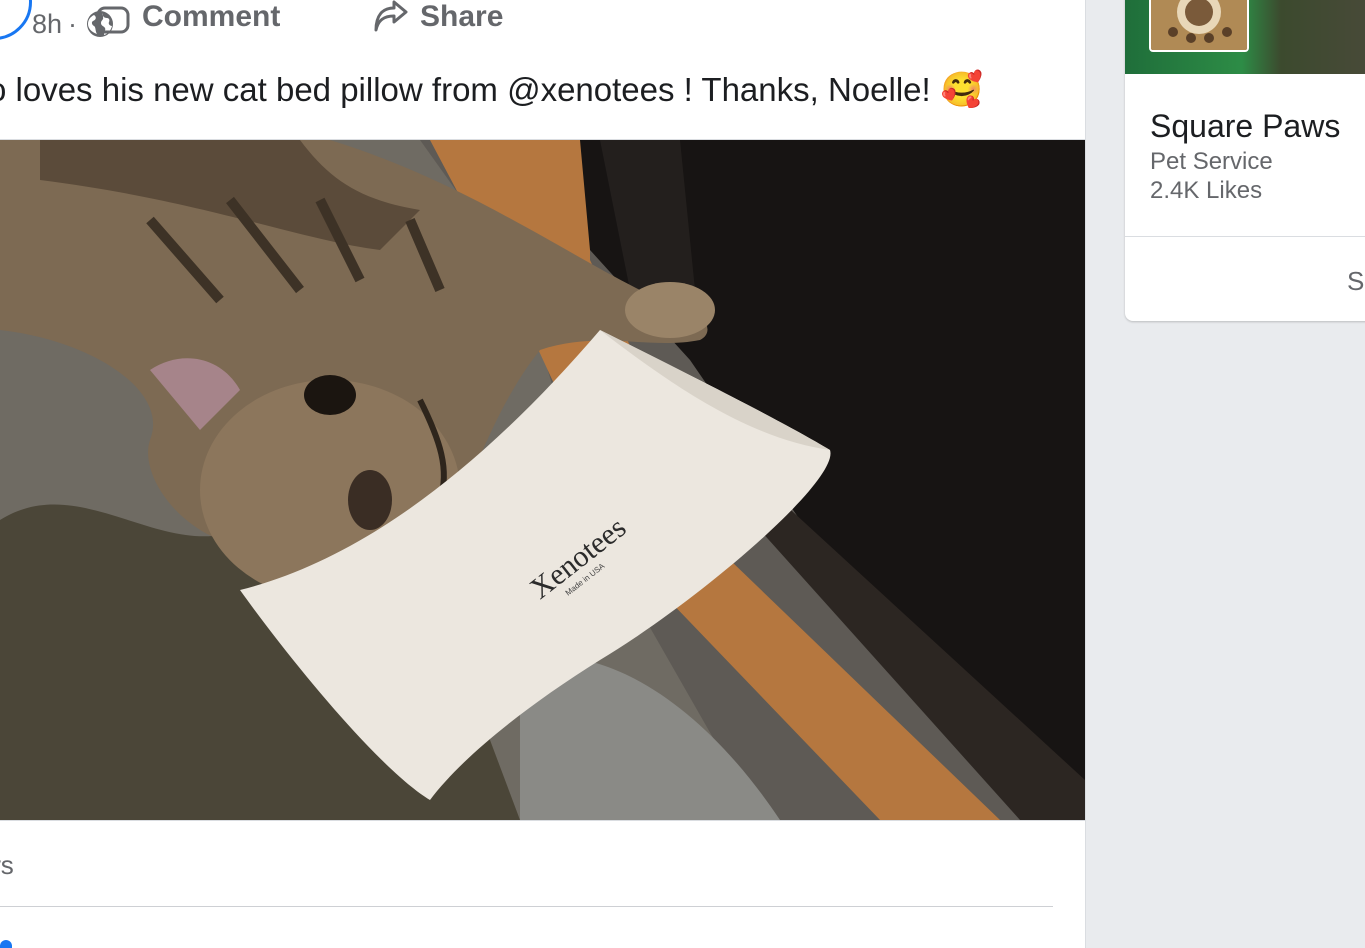 The image size is (1365, 948). What do you see at coordinates (211, 16) in the screenshot?
I see `comment-label: Comment` at bounding box center [211, 16].